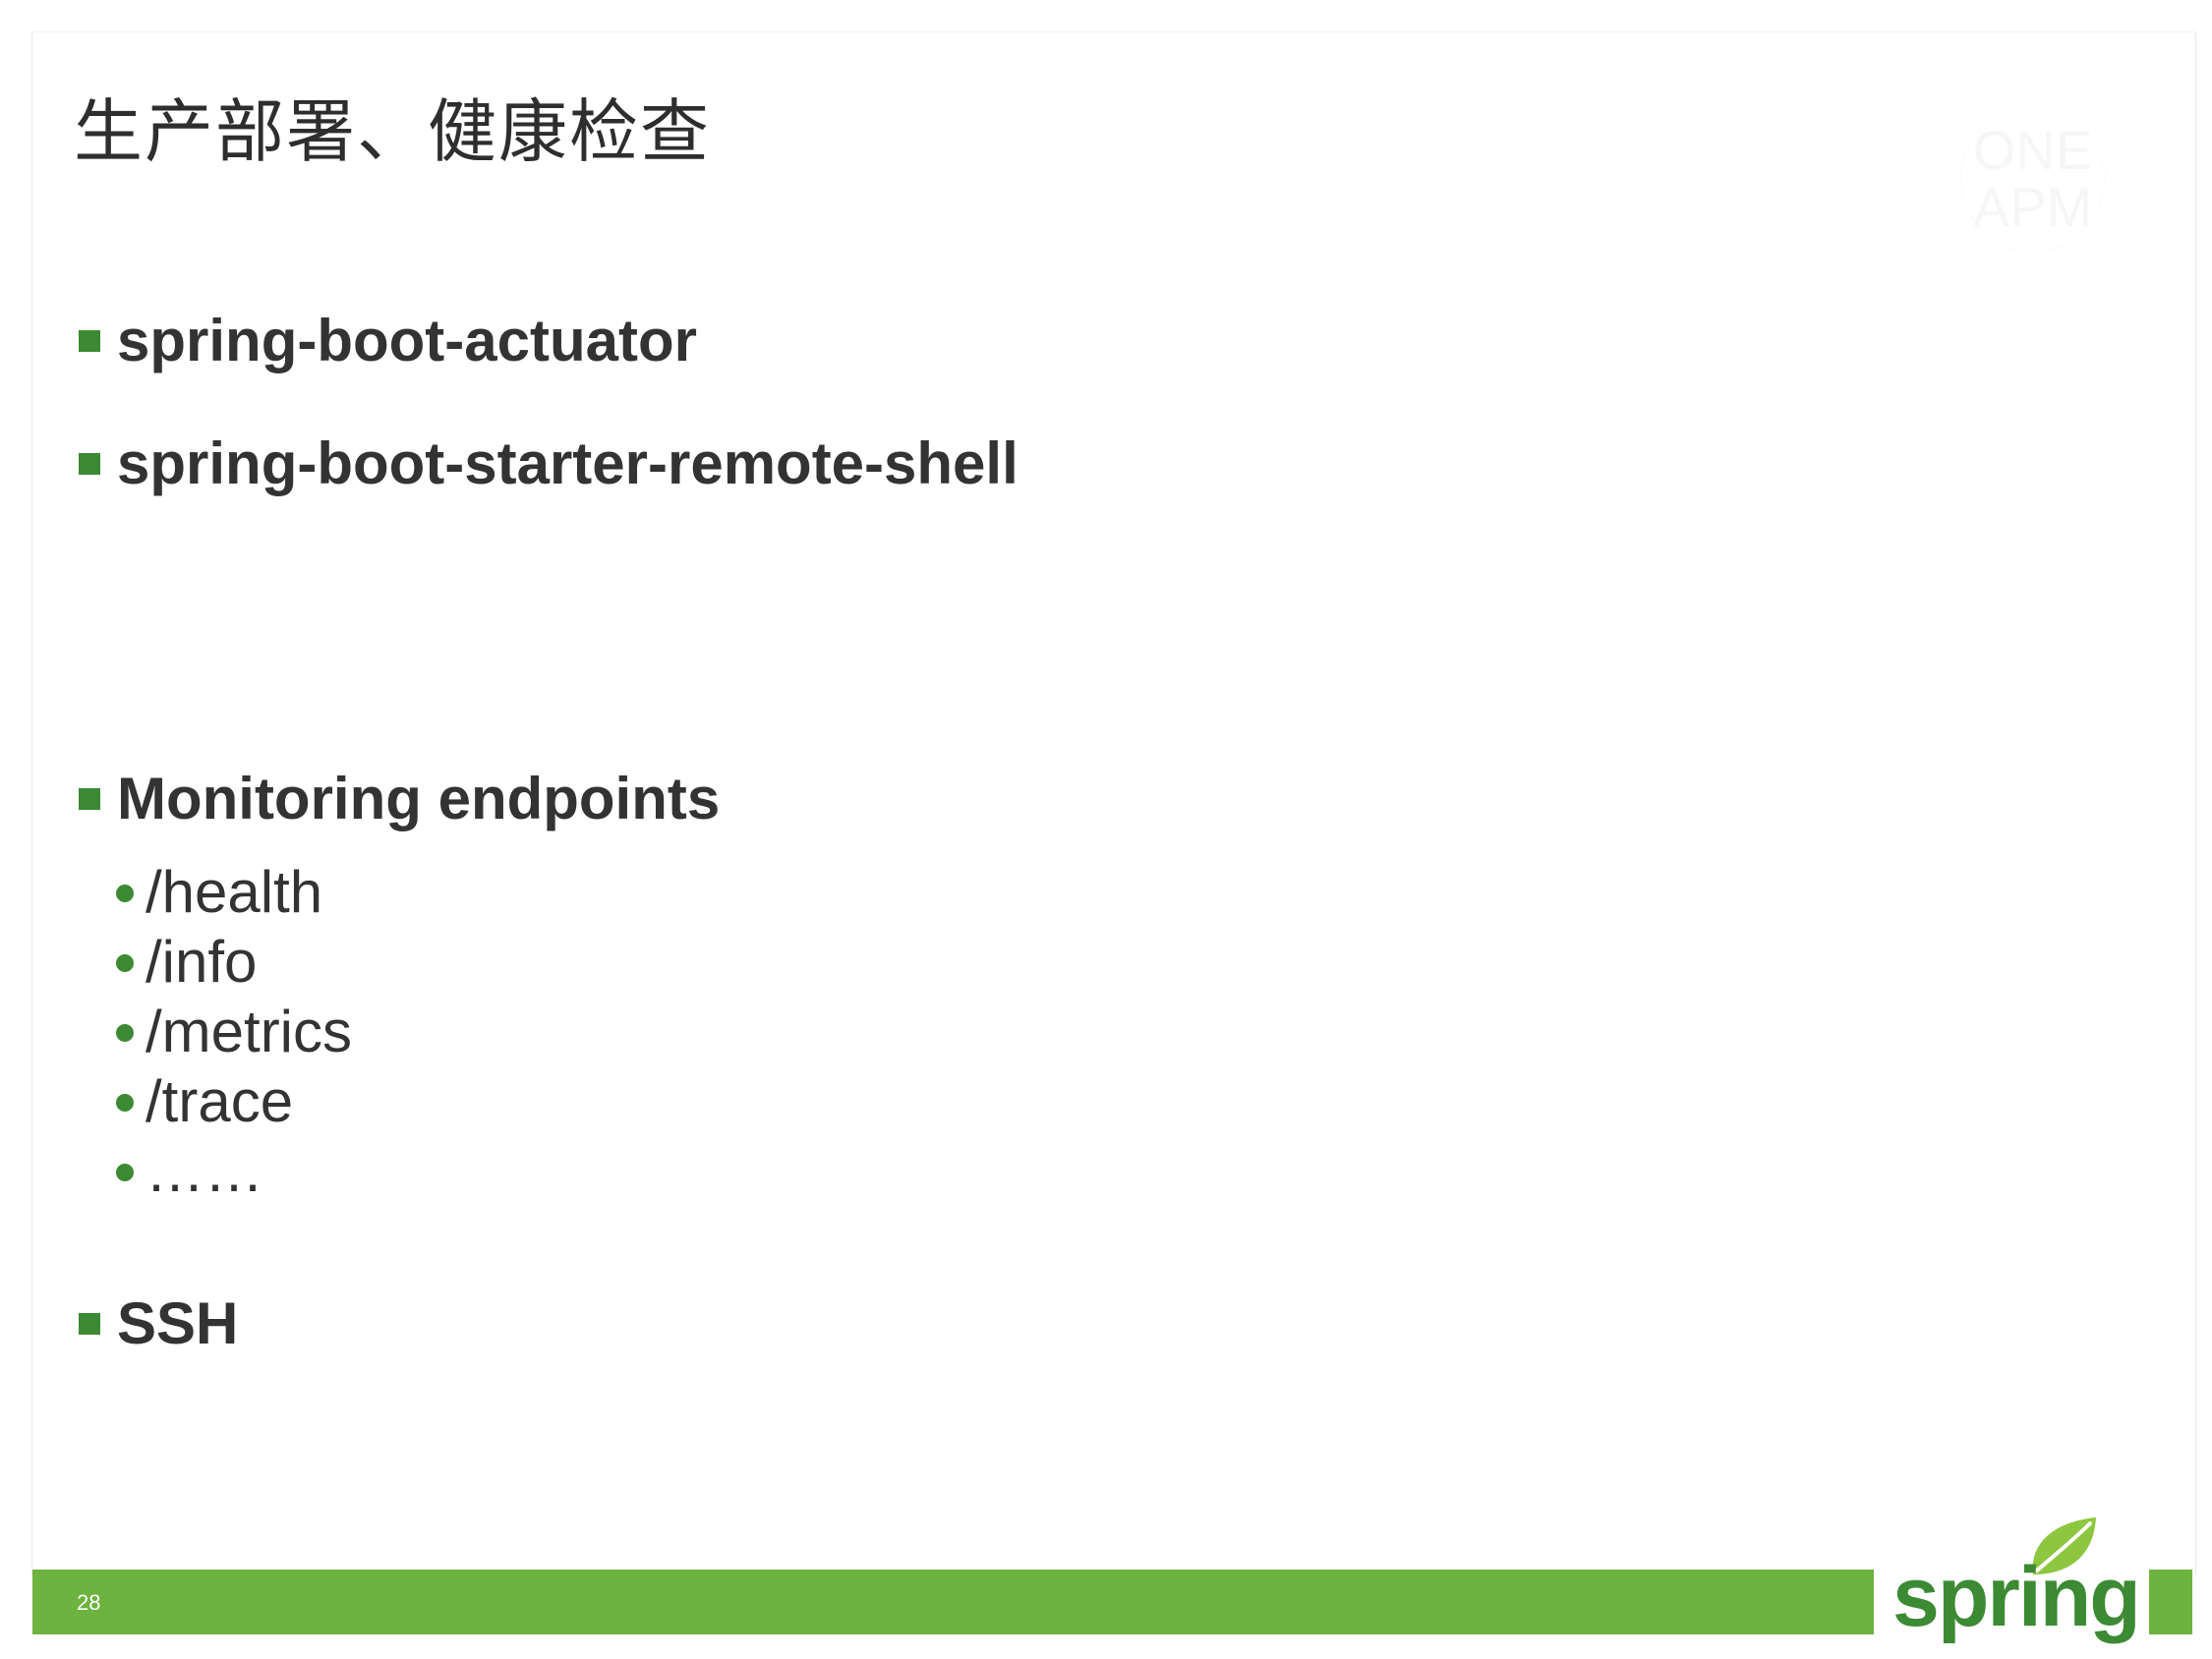 This screenshot has width=2212, height=1659. I want to click on spring-wordmark: spring, so click(2017, 1597).